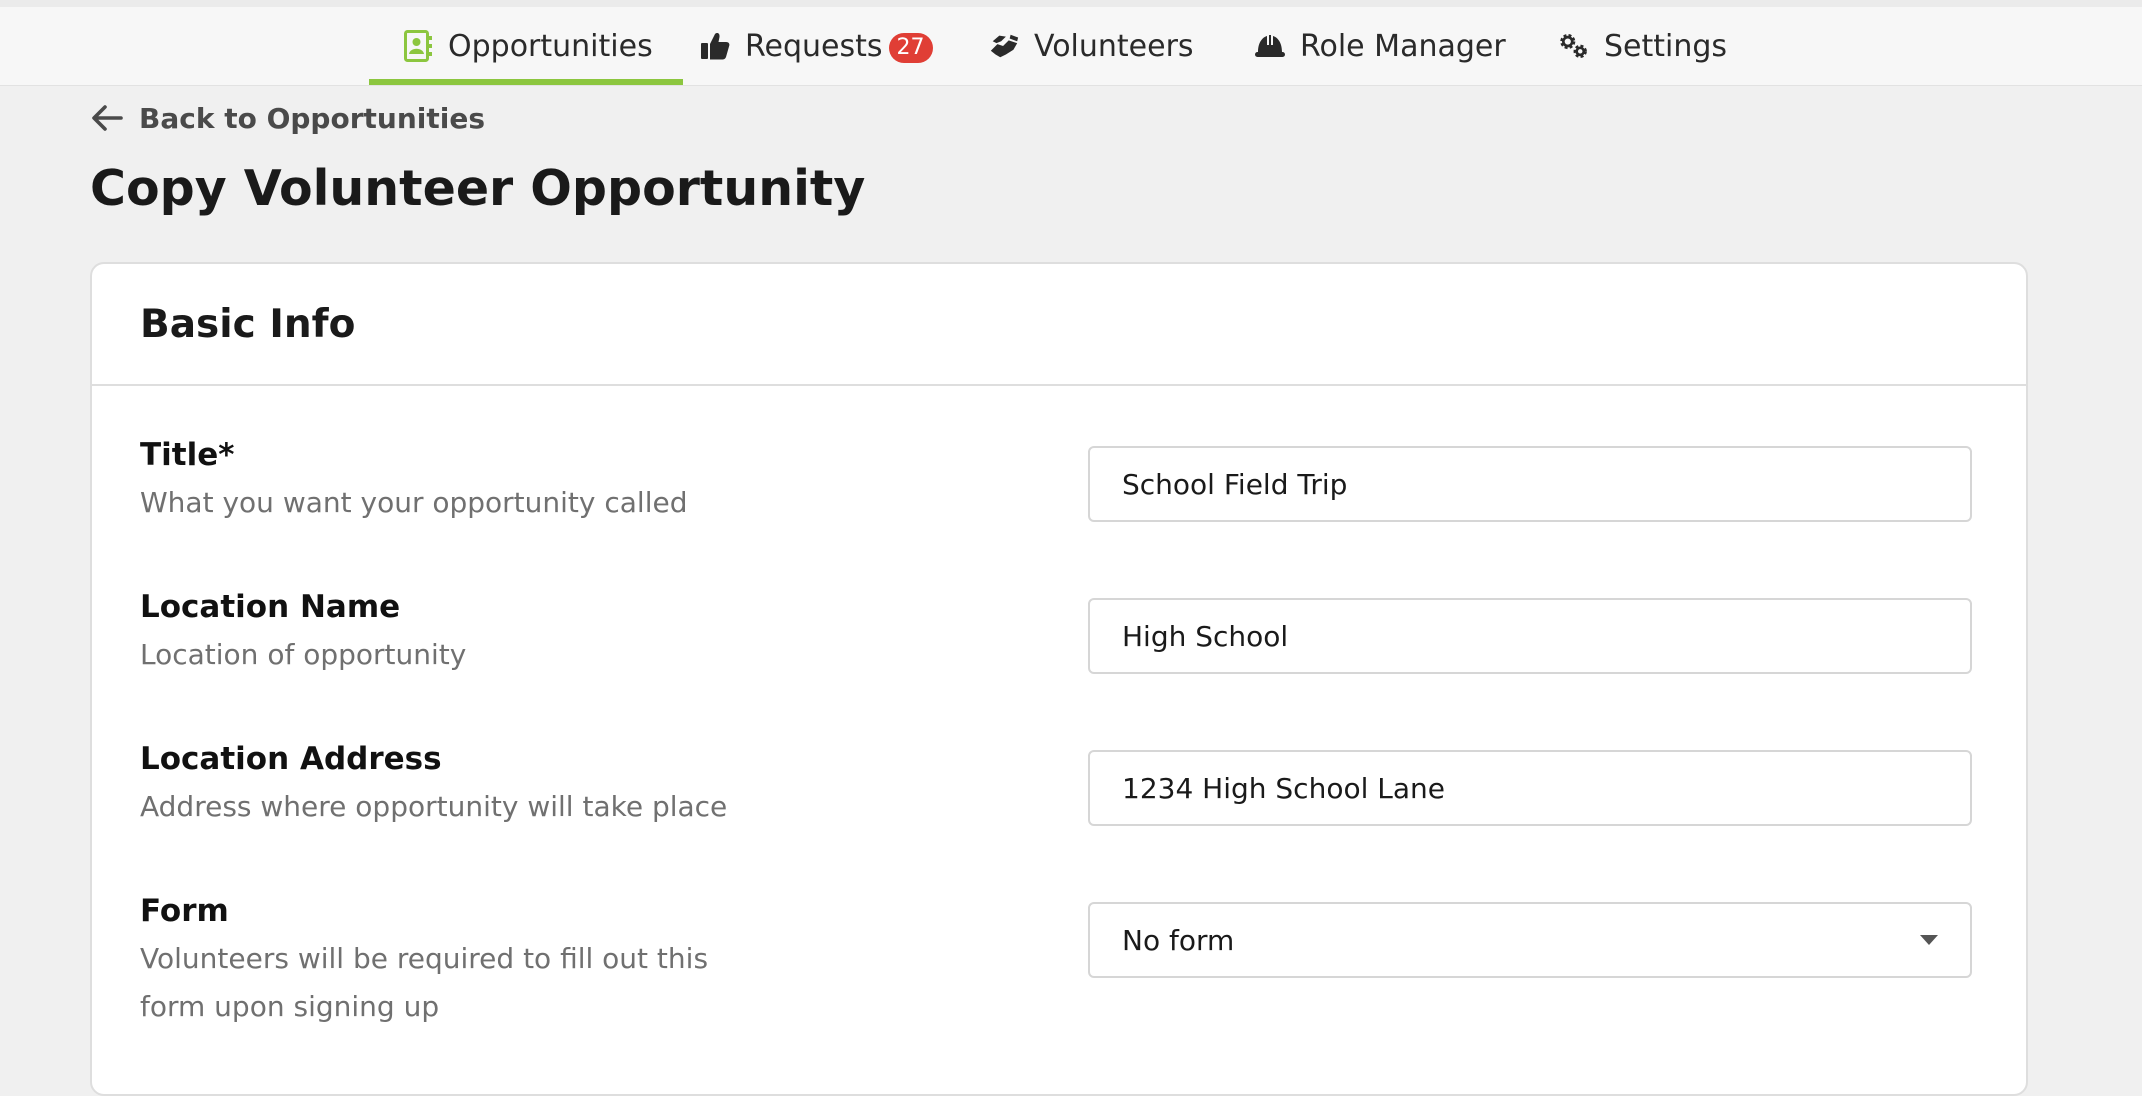  I want to click on tab-opportunities: Opportunities, so click(526, 46).